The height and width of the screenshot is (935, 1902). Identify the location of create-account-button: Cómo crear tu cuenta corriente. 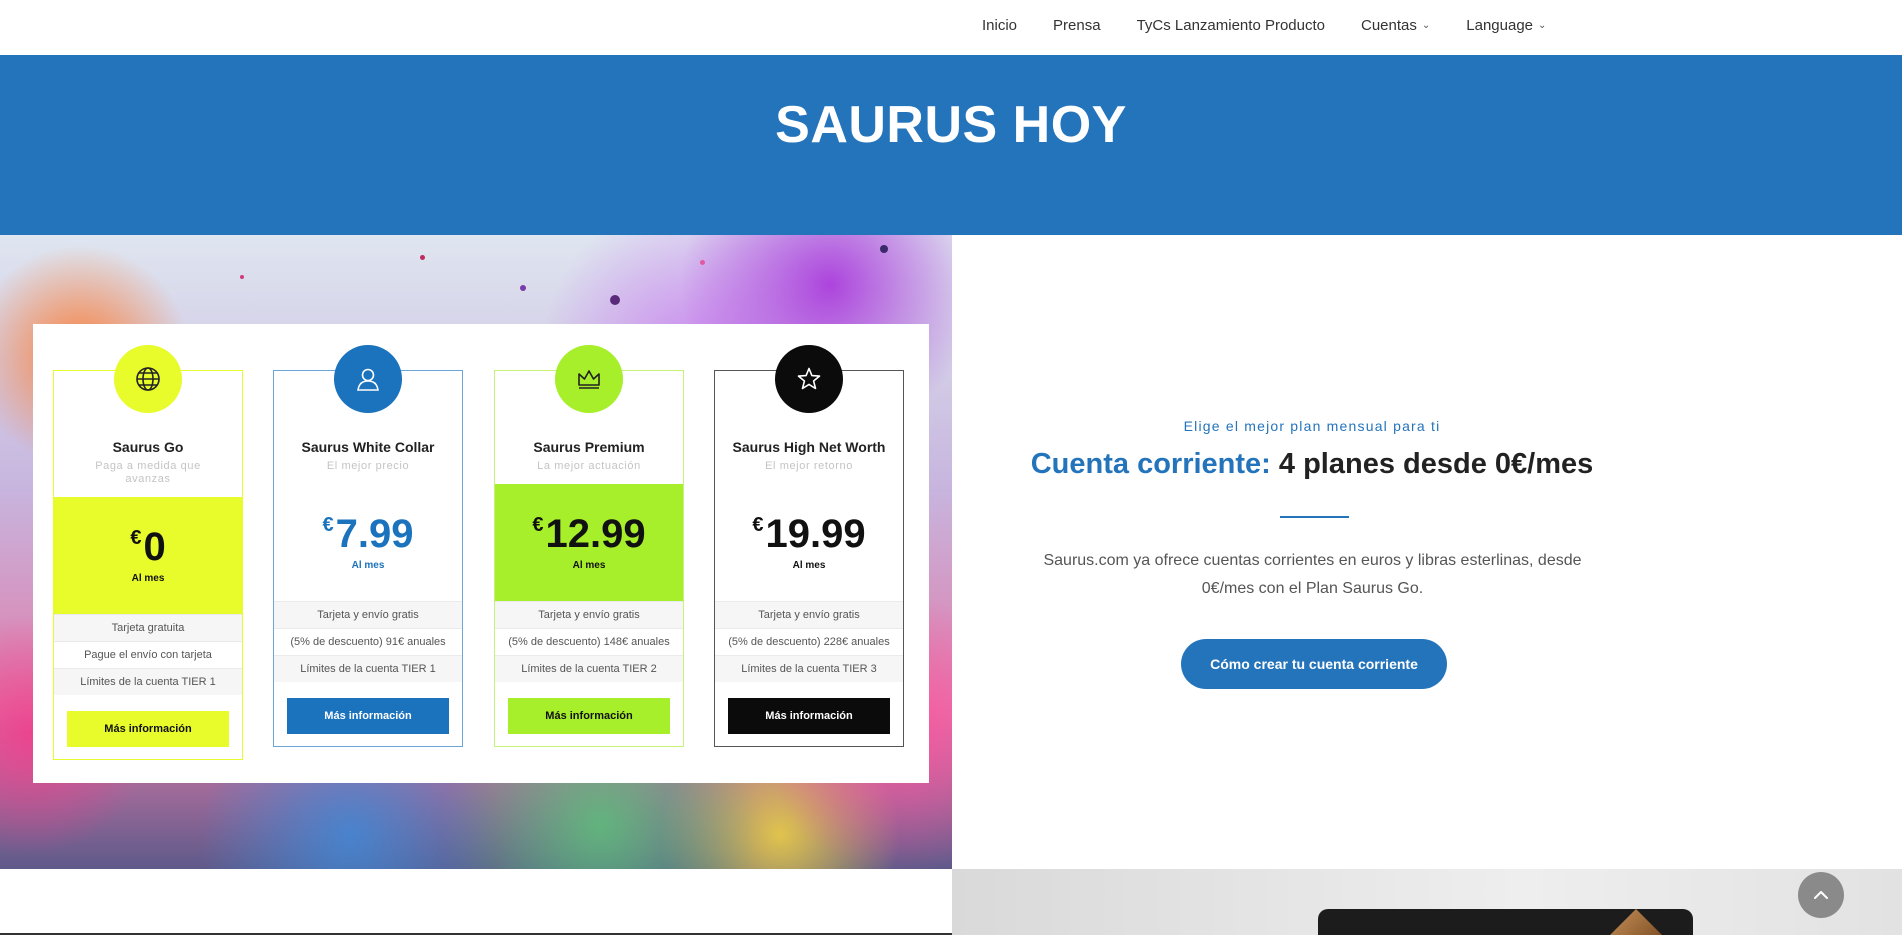
(1314, 664).